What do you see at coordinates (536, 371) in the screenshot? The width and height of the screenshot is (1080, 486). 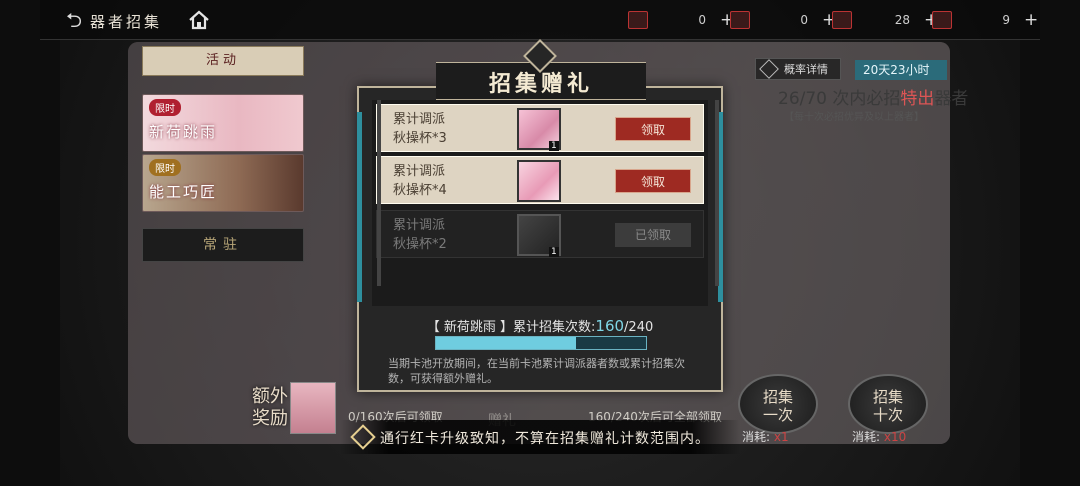 I see `gift-description: 当期卡池开放期间，在当前卡池累计调派器者数或累计招集次数，可获得额外赠礼。` at bounding box center [536, 371].